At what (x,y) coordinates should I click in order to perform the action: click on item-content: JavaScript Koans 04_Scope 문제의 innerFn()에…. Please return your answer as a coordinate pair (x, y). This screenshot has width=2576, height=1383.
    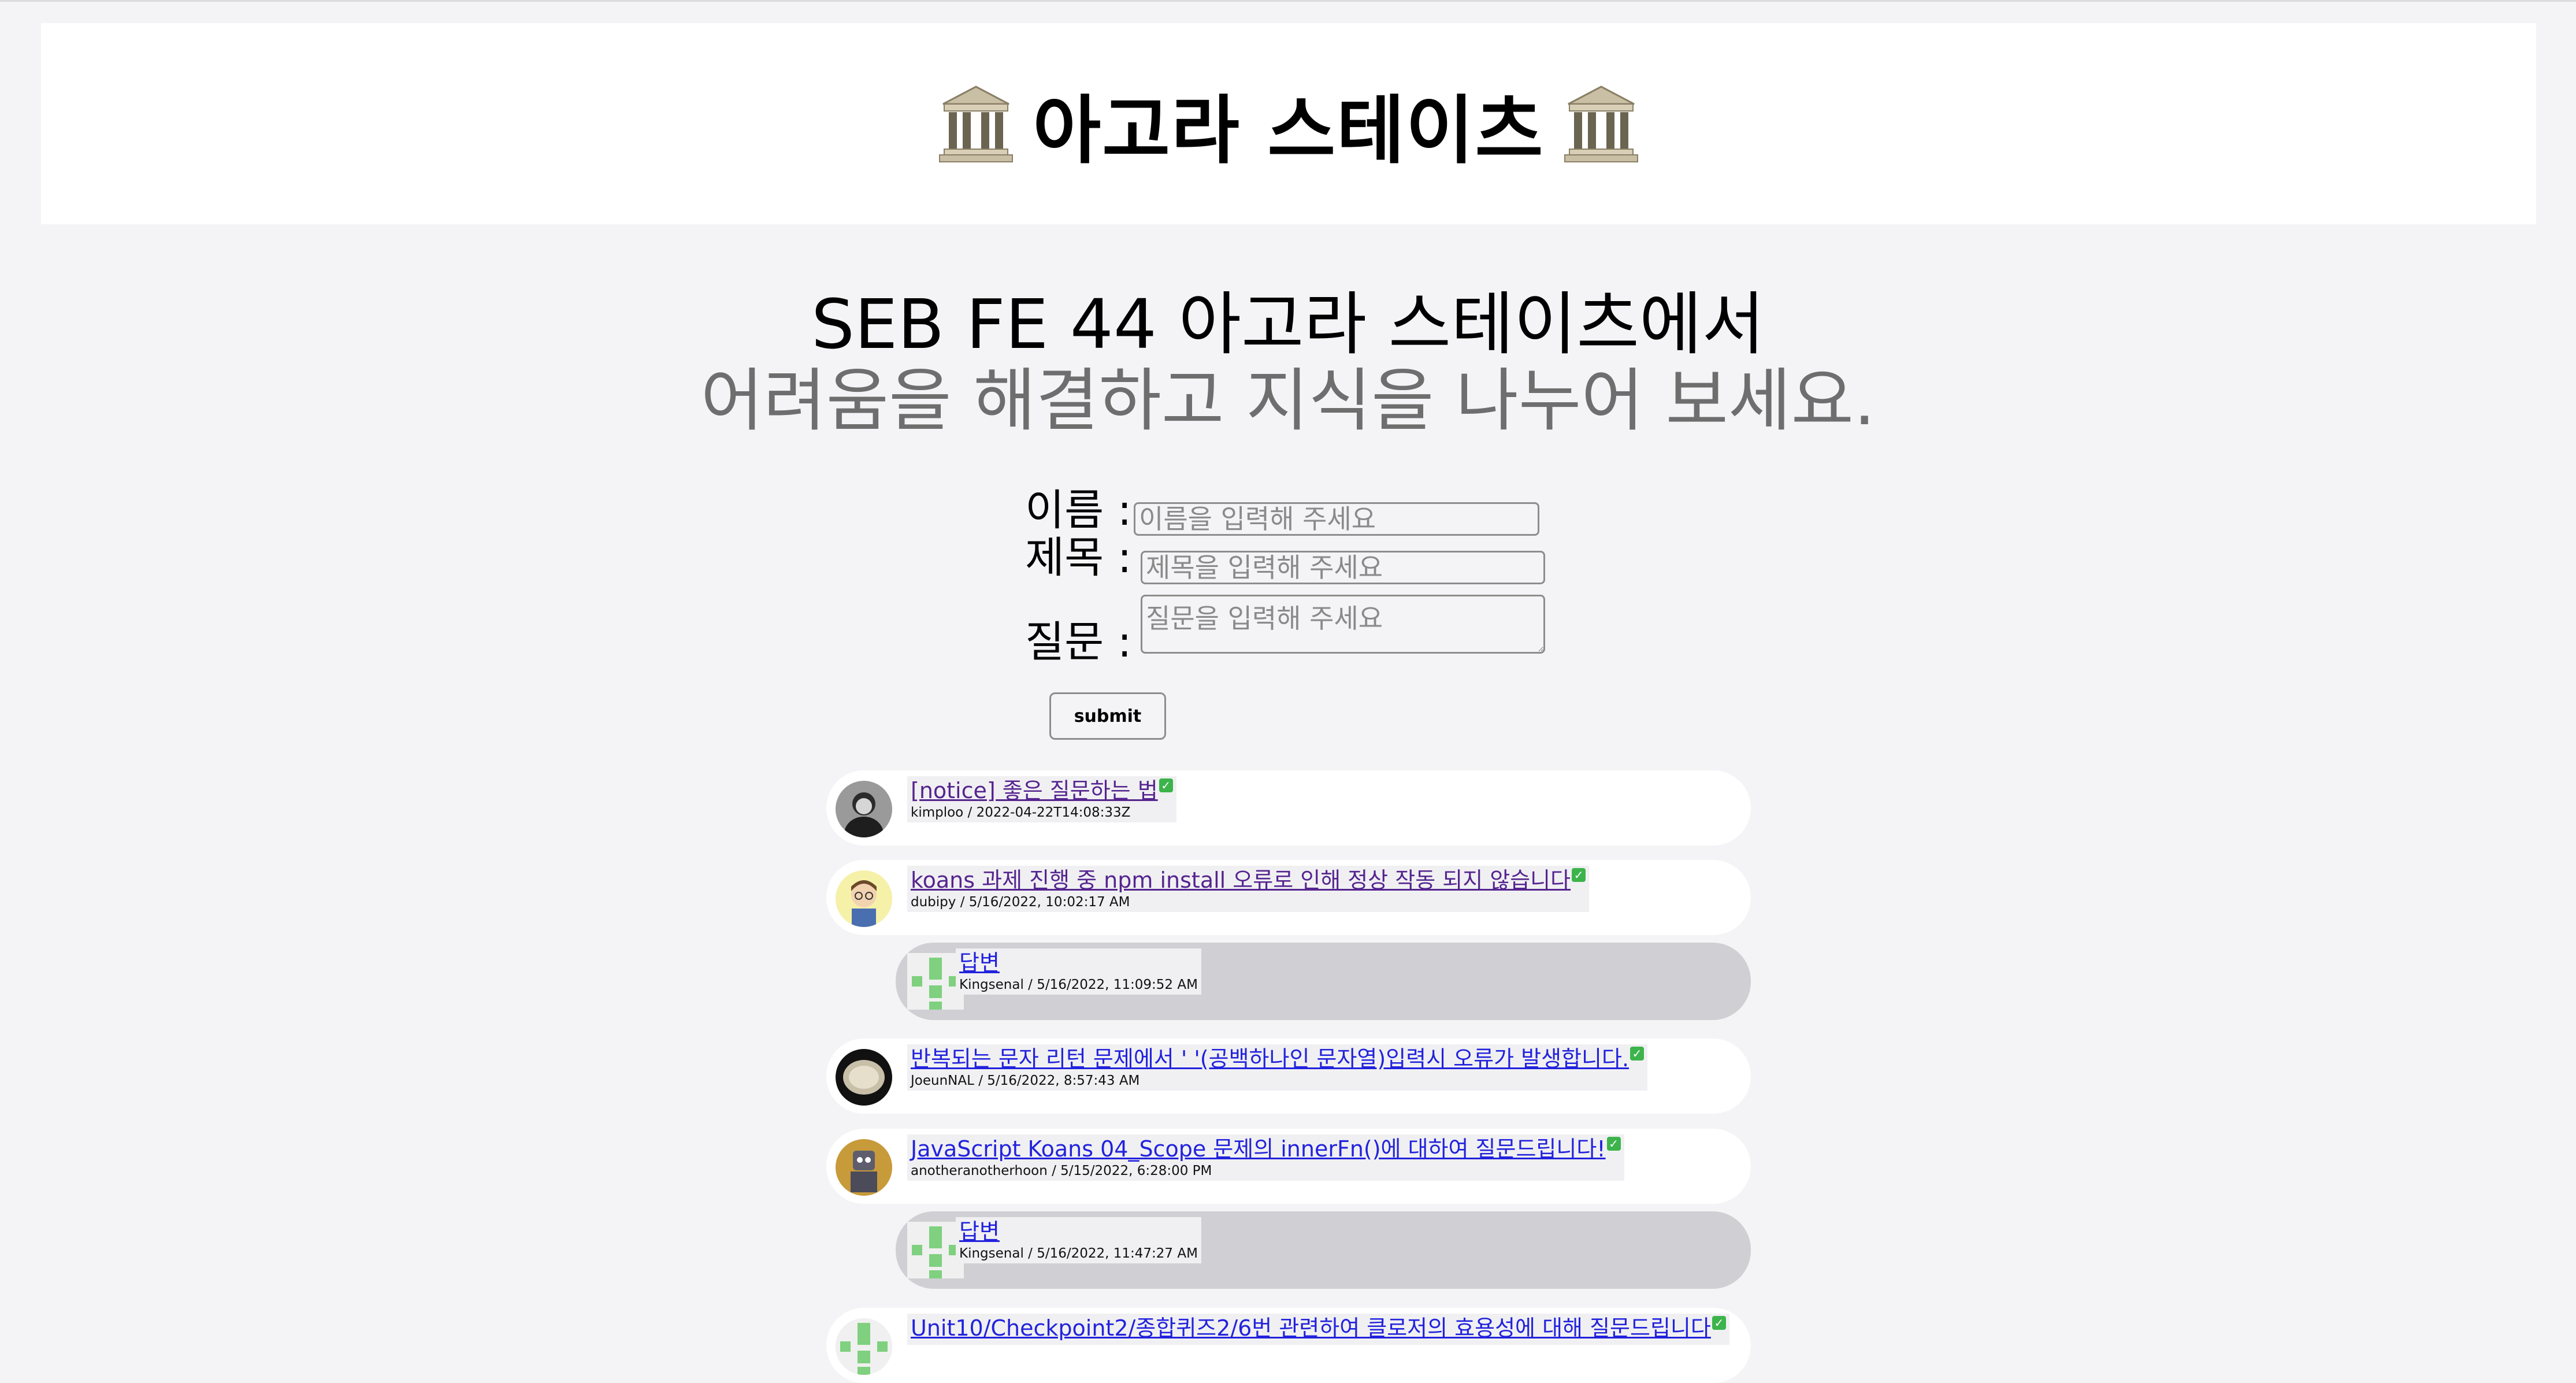
    Looking at the image, I should click on (1266, 1157).